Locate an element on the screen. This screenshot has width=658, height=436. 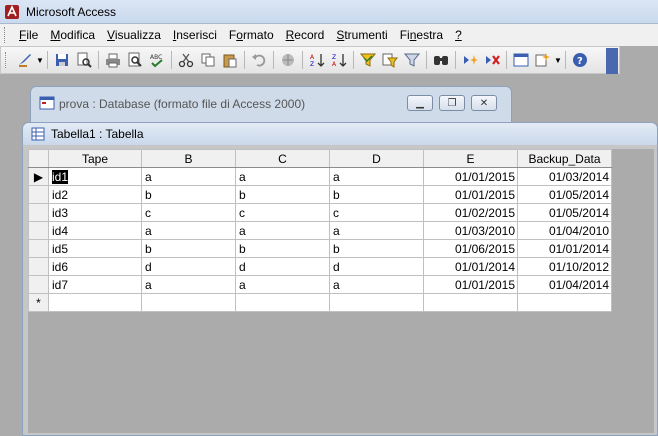
table-row: id5 b b b 01/06/2015 01/01/2014 is located at coordinates (320, 248).